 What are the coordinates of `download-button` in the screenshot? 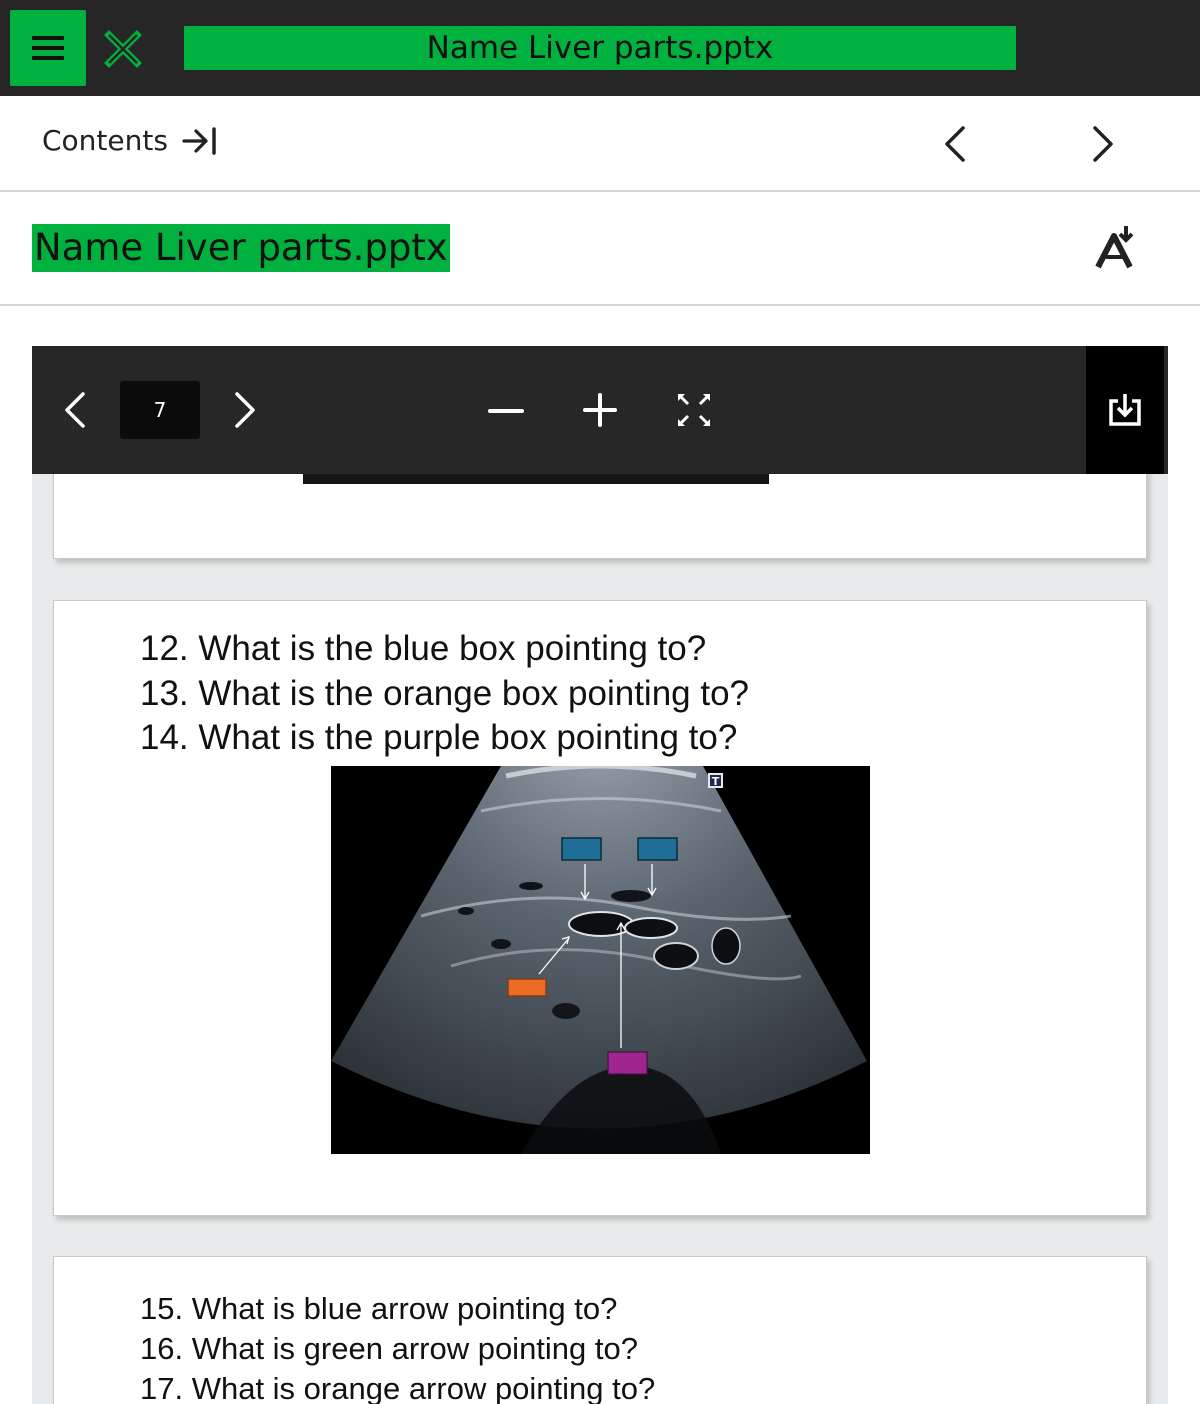 It's located at (1125, 410).